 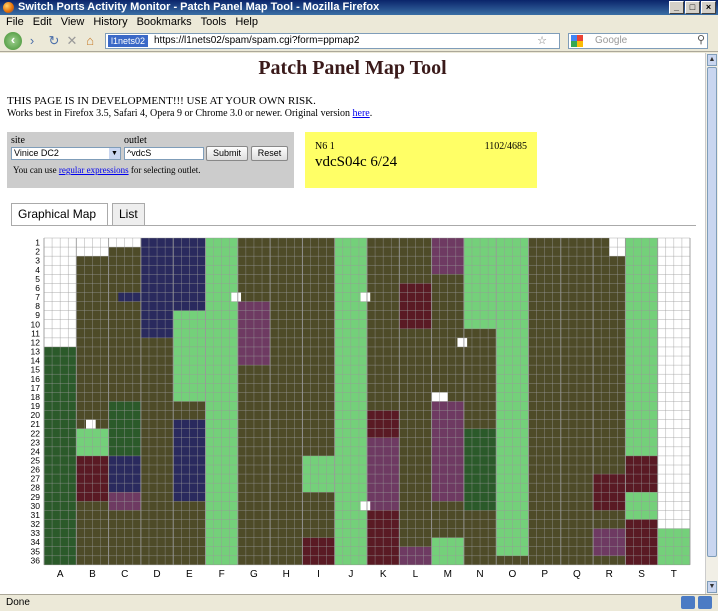 I want to click on vertical-scrollbar: ▲ ▼, so click(x=711, y=323).